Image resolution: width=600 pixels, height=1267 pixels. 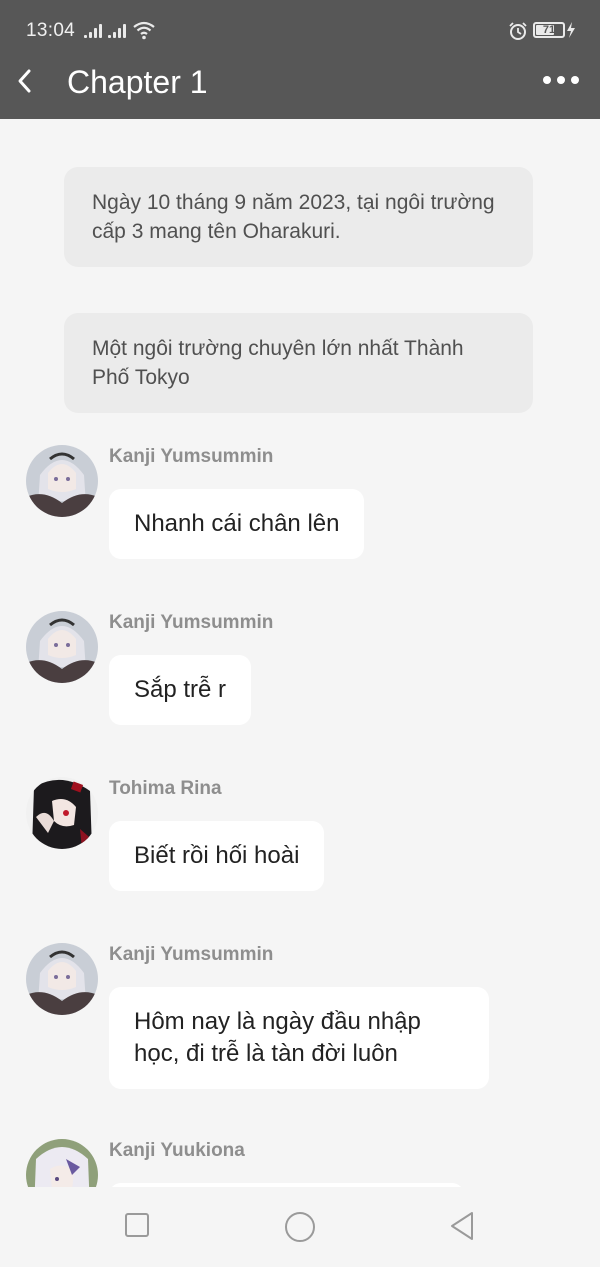 I want to click on system-nav-bar, so click(x=300, y=1227).